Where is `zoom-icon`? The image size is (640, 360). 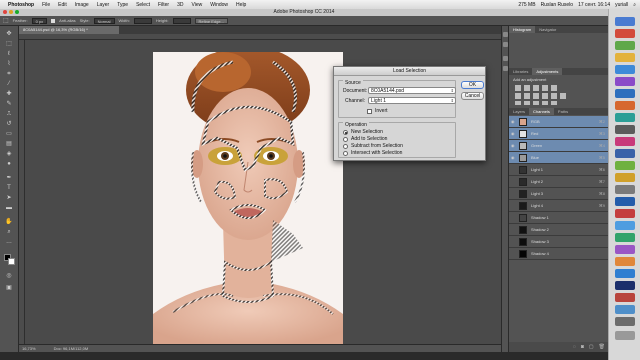 zoom-icon is located at coordinates (17, 12).